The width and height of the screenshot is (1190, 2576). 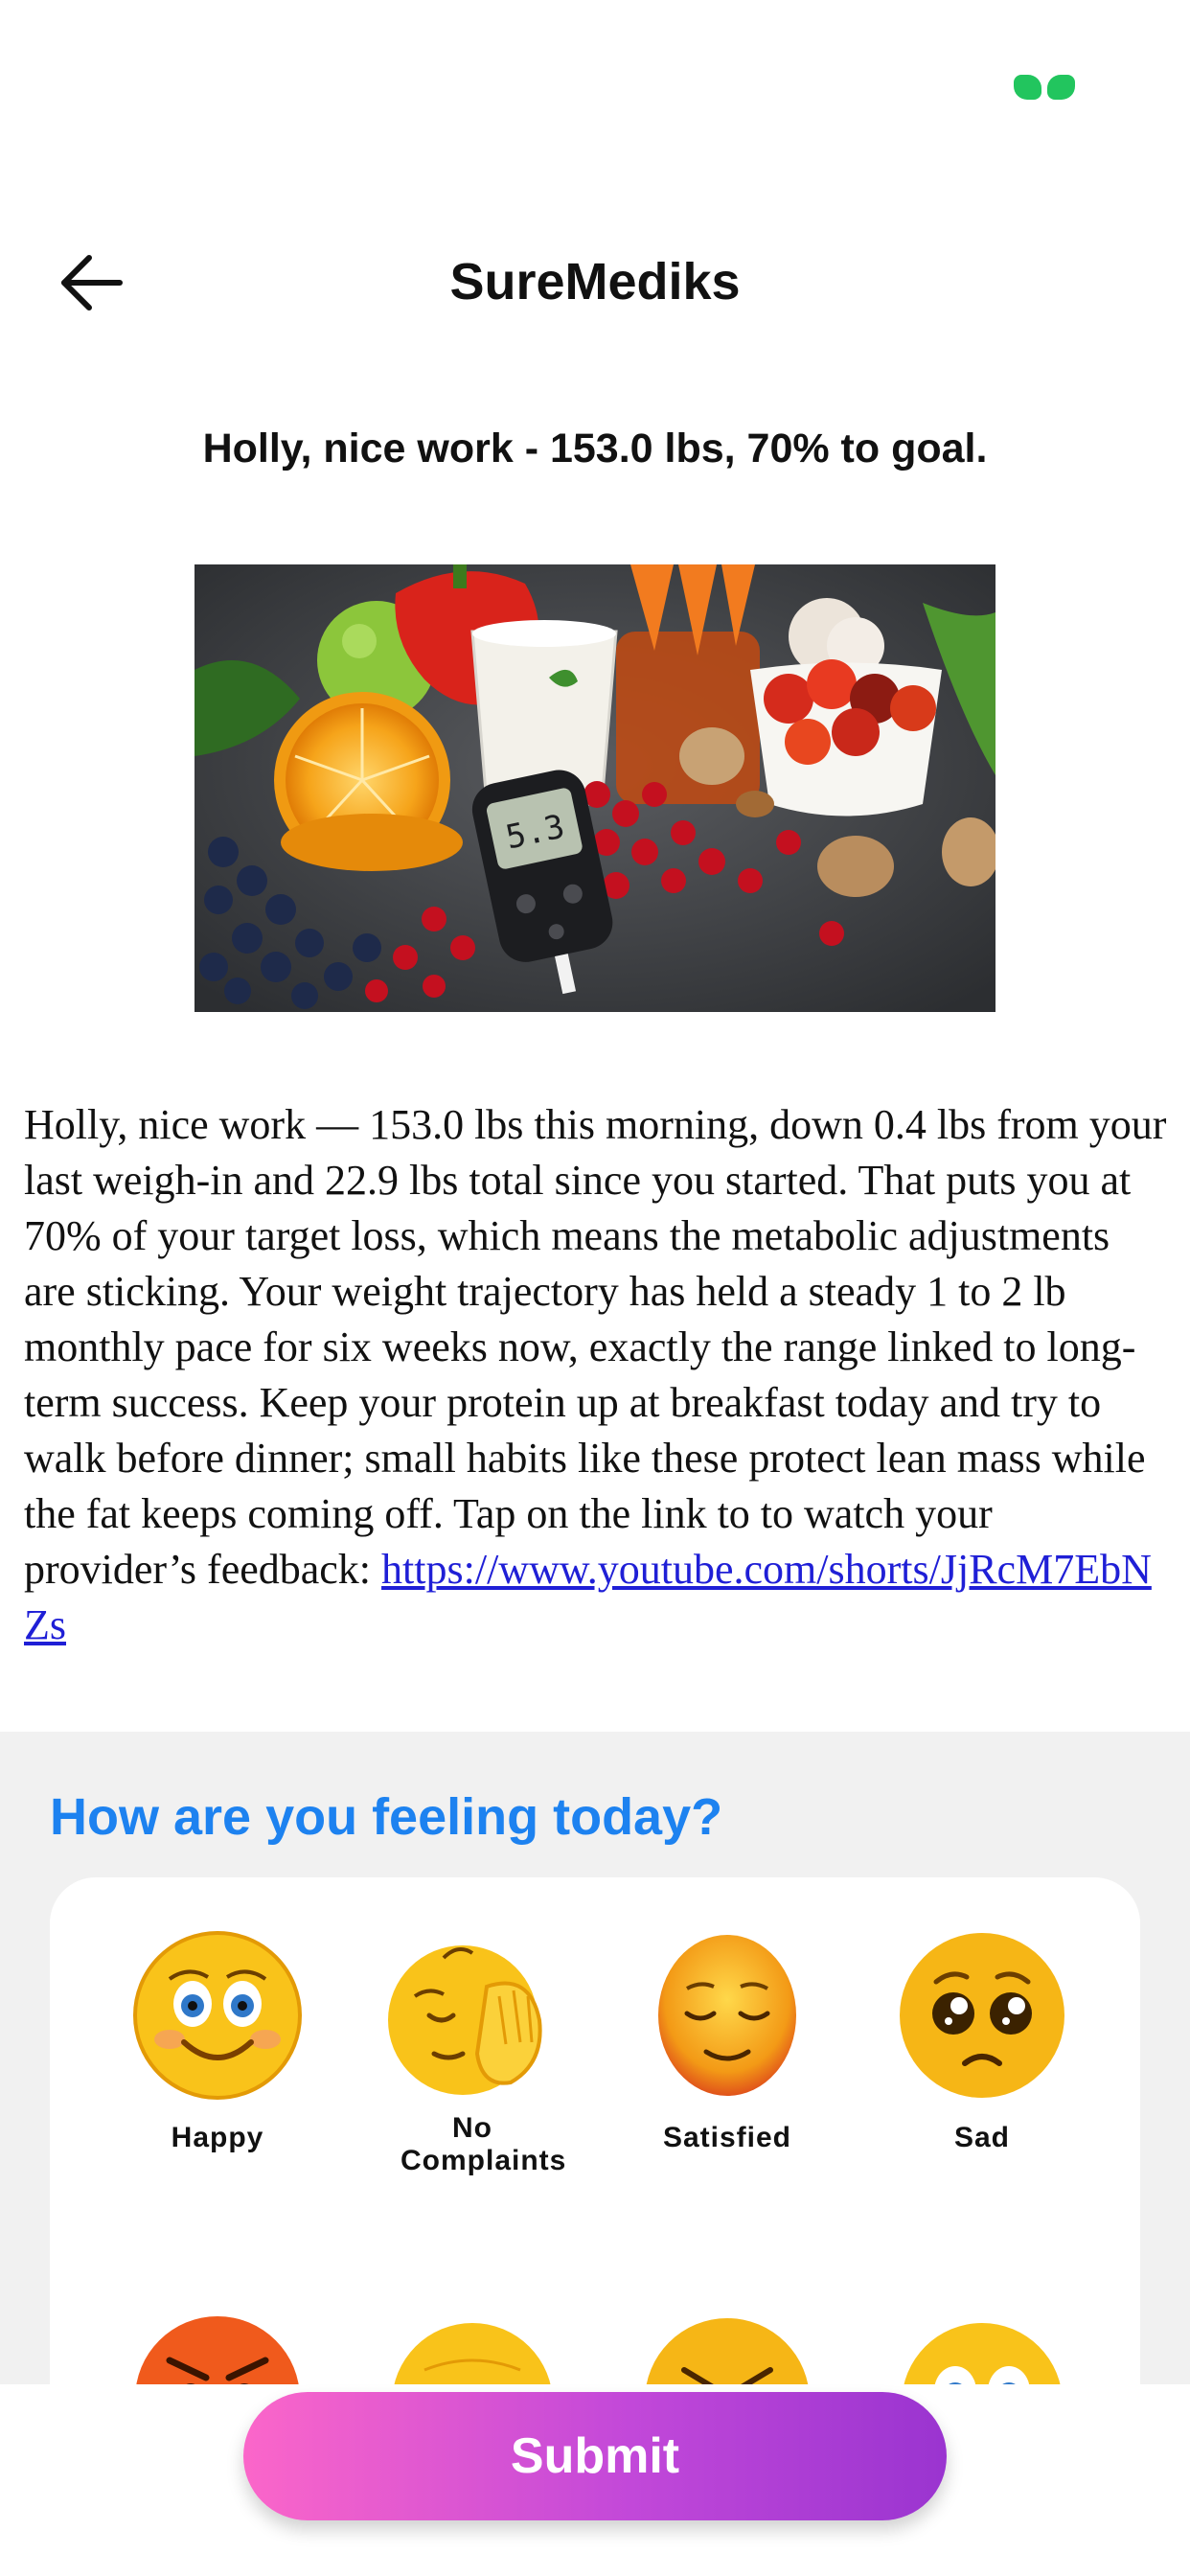 What do you see at coordinates (1044, 88) in the screenshot?
I see `status-indicator-icon` at bounding box center [1044, 88].